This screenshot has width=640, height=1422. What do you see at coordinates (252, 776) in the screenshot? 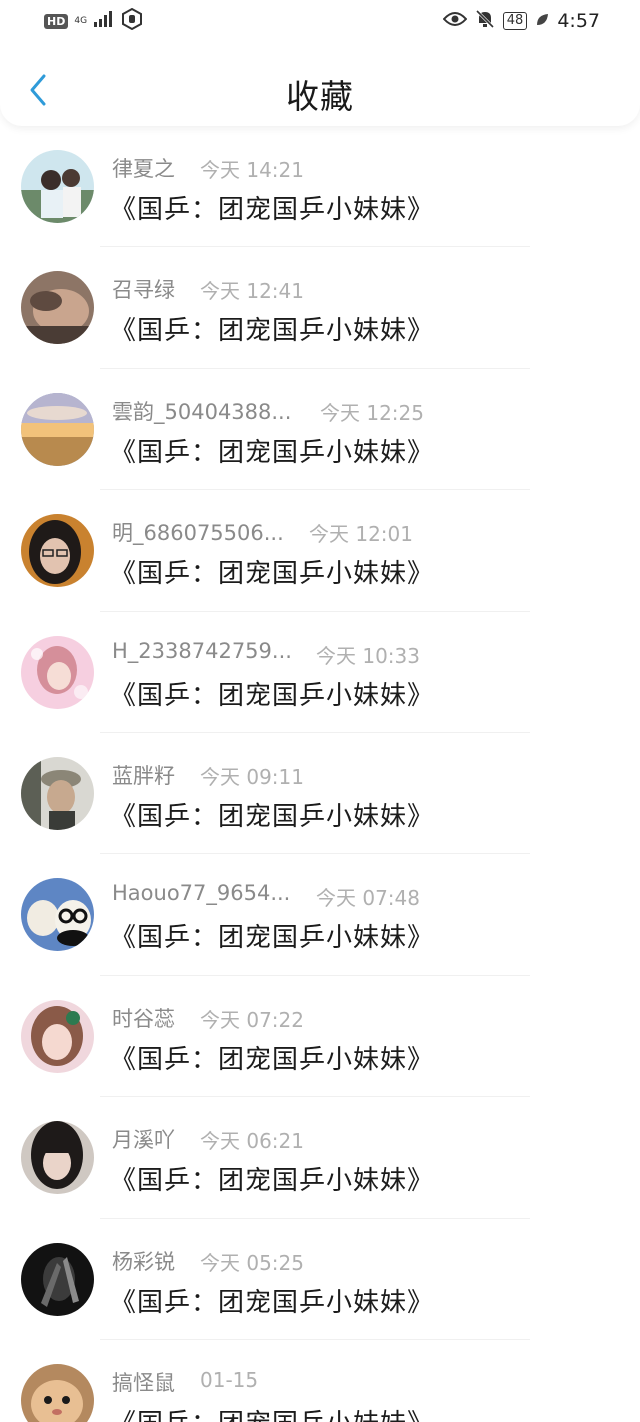
I see `timestamp: 今天 09:11` at bounding box center [252, 776].